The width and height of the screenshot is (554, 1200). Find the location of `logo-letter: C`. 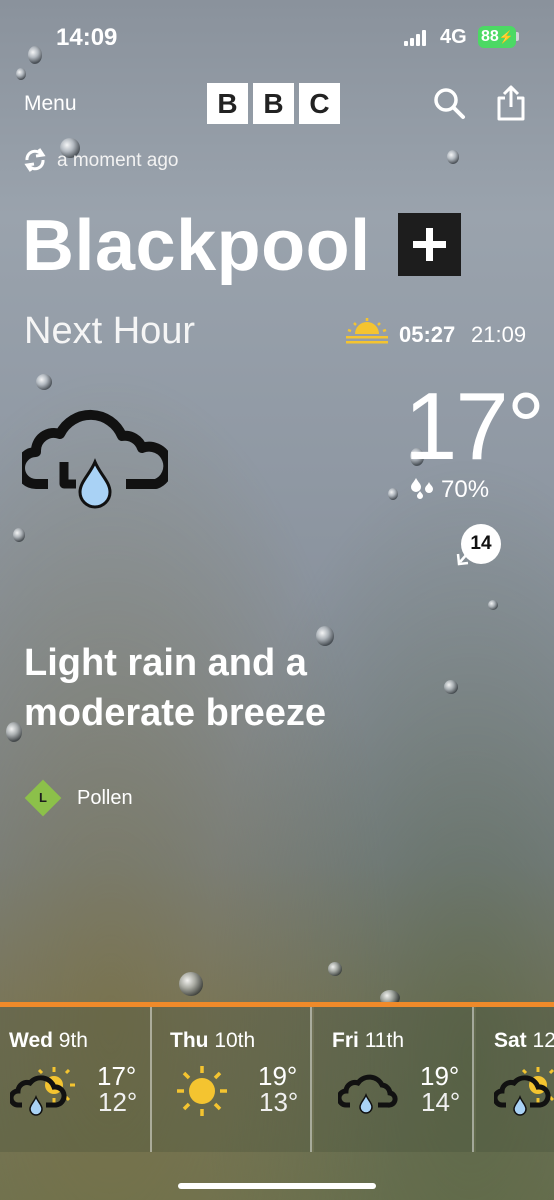

logo-letter: C is located at coordinates (319, 103).